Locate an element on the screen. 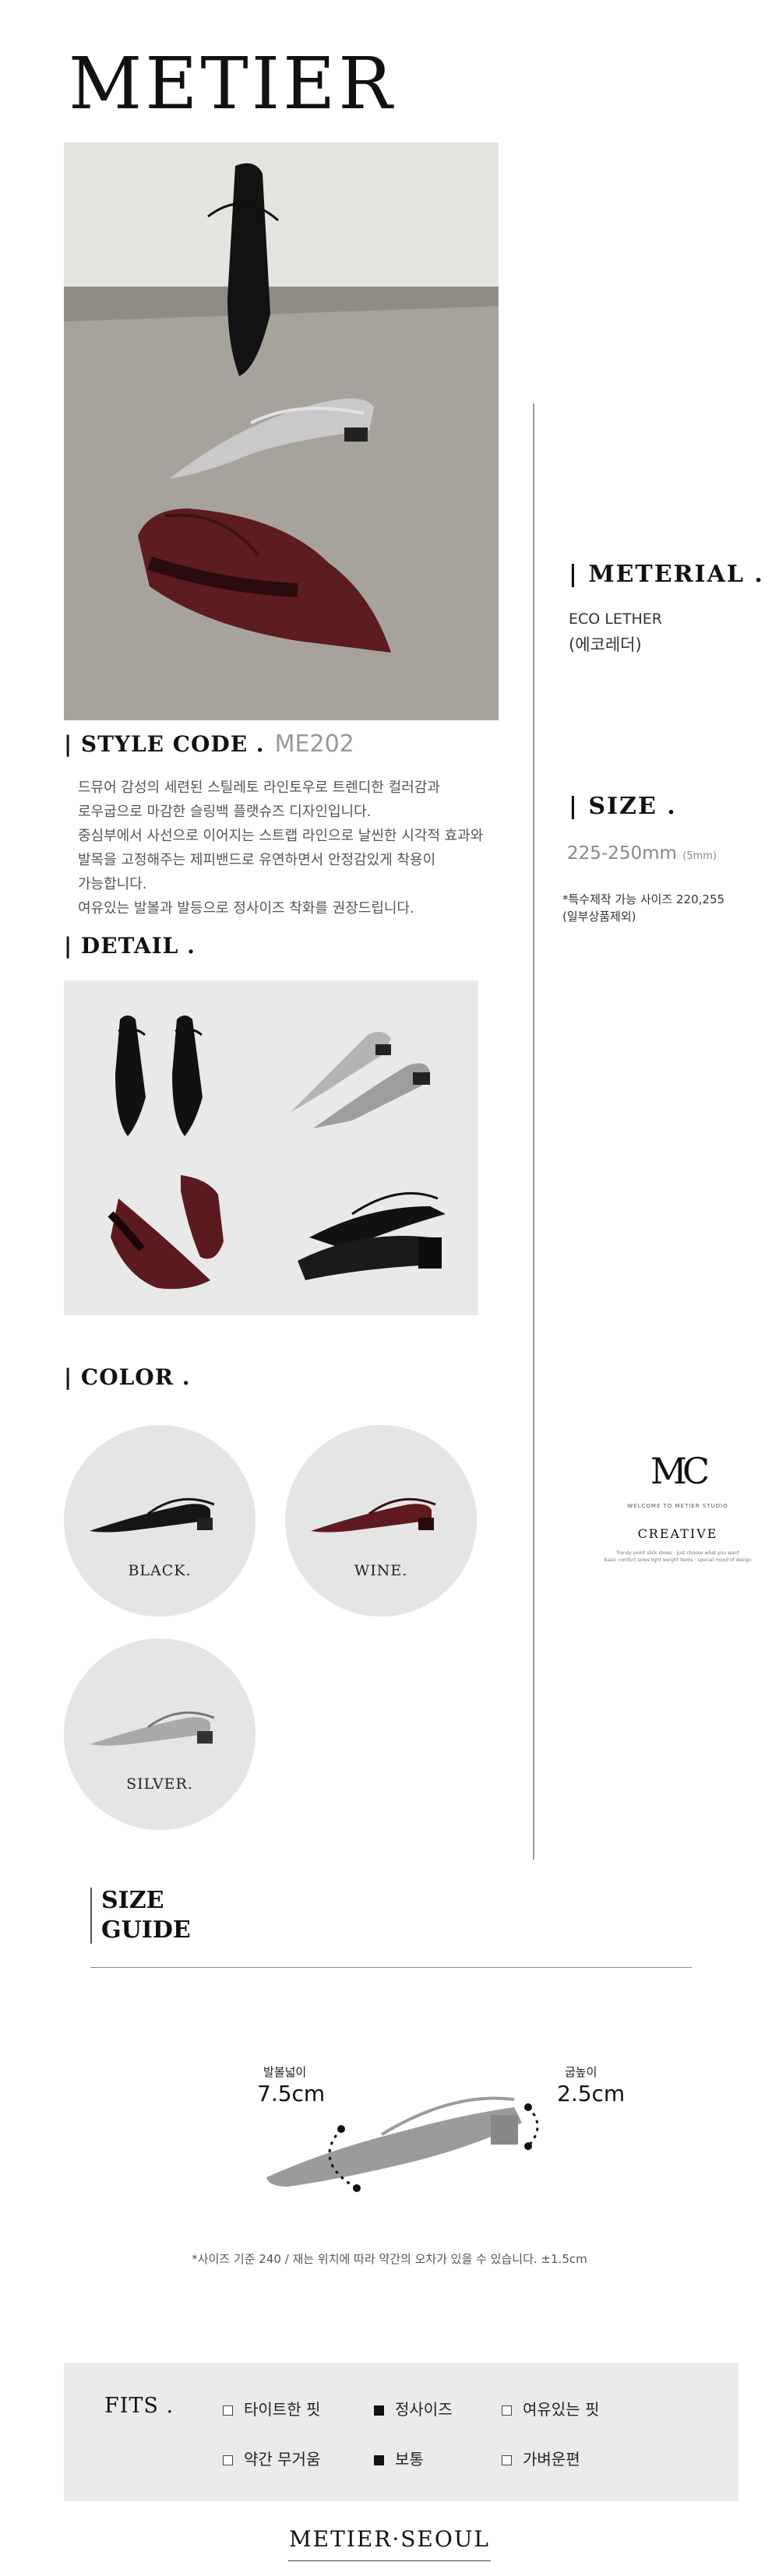 The width and height of the screenshot is (779, 2576). color-heading: | COLOR . is located at coordinates (128, 1377).